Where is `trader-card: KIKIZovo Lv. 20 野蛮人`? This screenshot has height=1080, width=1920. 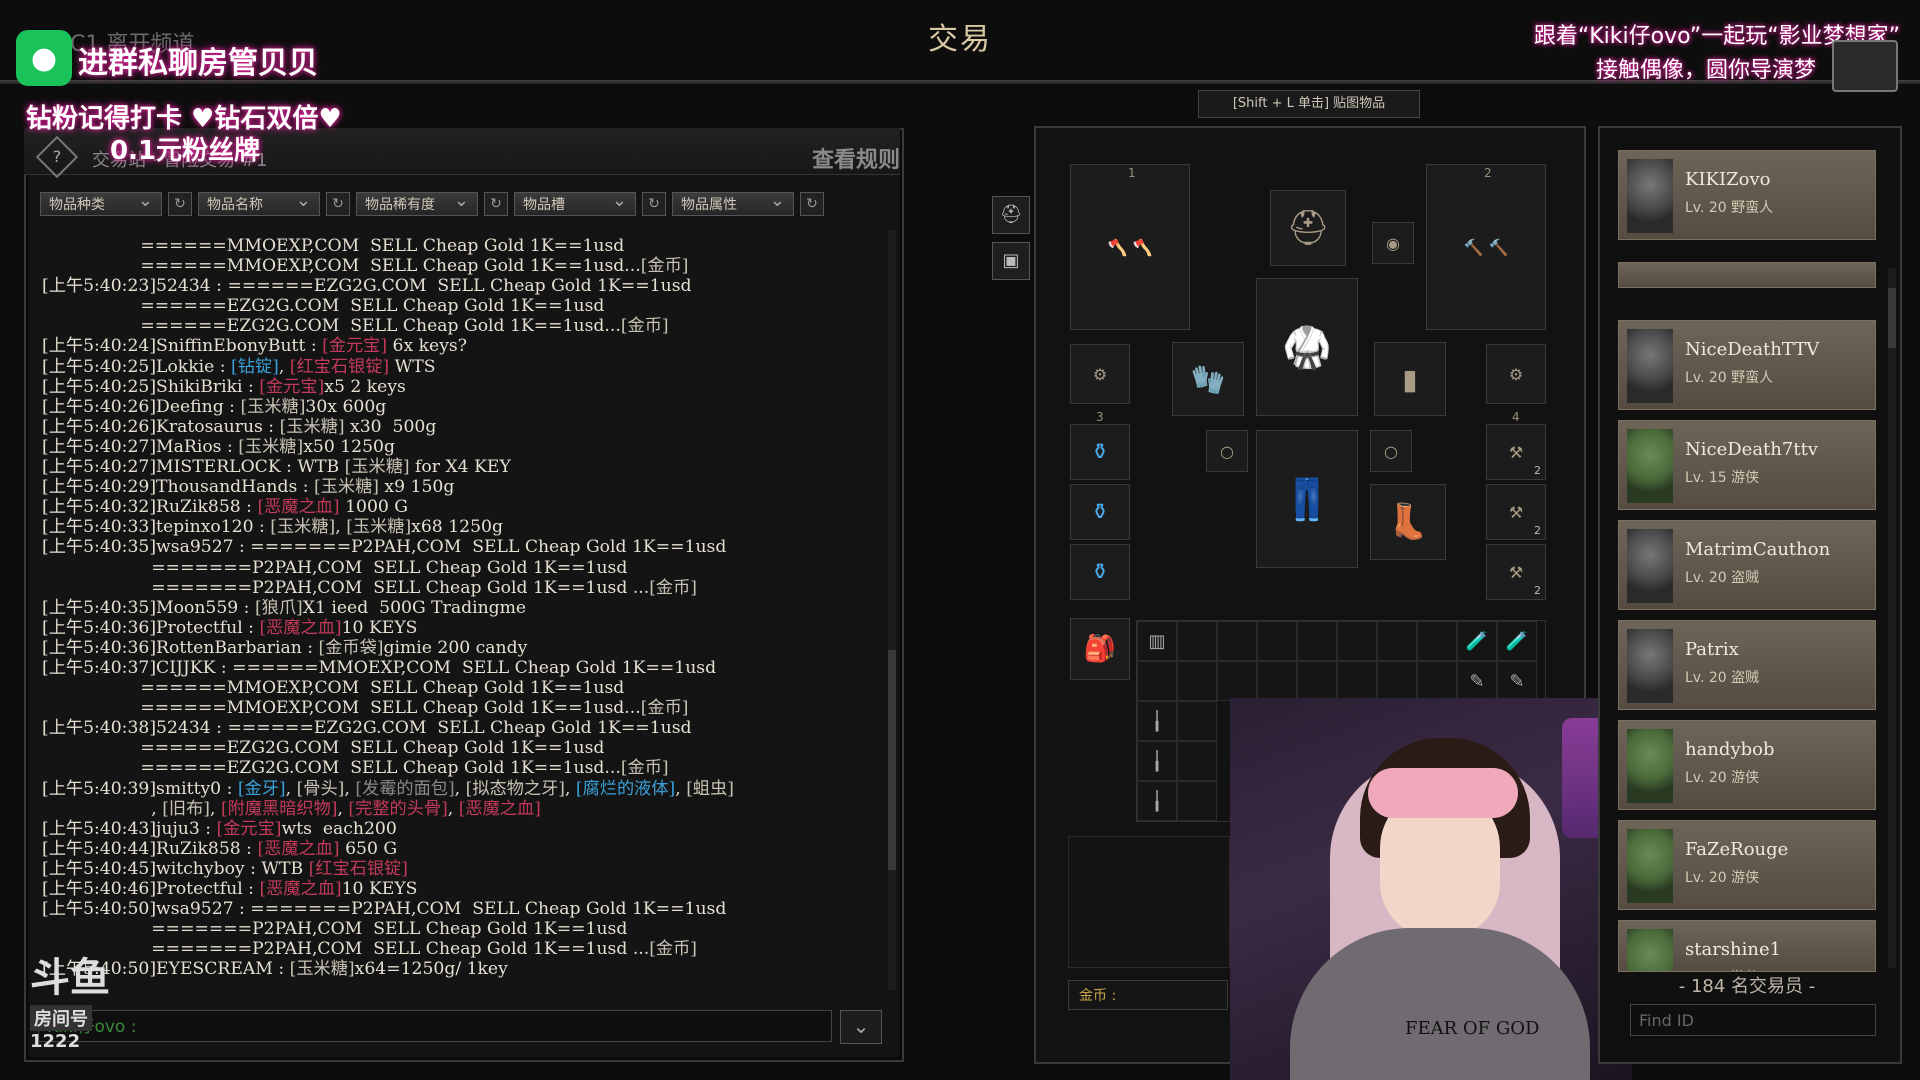 trader-card: KIKIZovo Lv. 20 野蛮人 is located at coordinates (1747, 195).